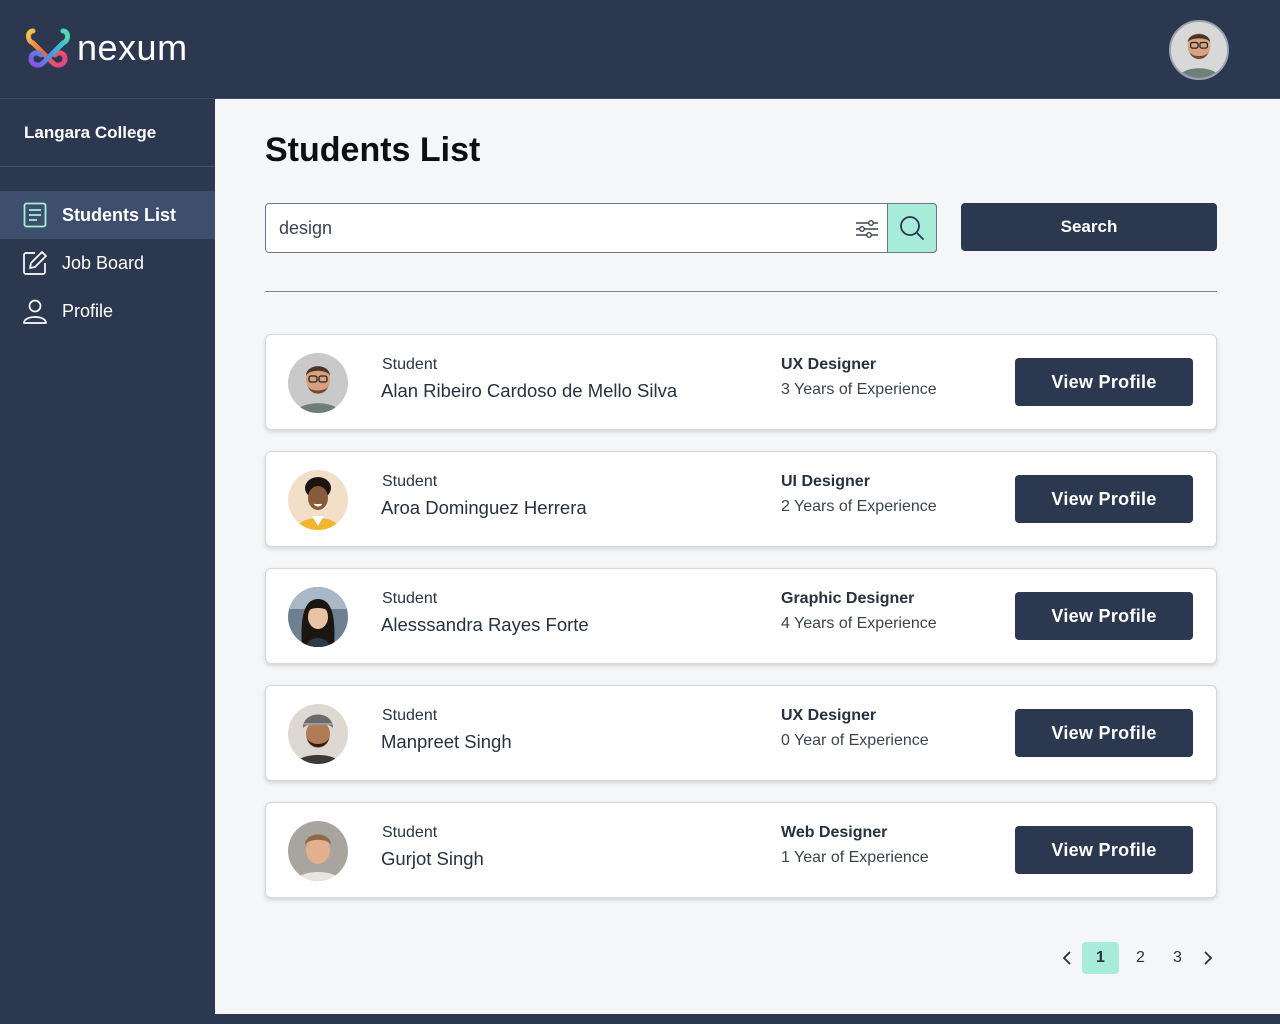  I want to click on search-button: Search, so click(1089, 227).